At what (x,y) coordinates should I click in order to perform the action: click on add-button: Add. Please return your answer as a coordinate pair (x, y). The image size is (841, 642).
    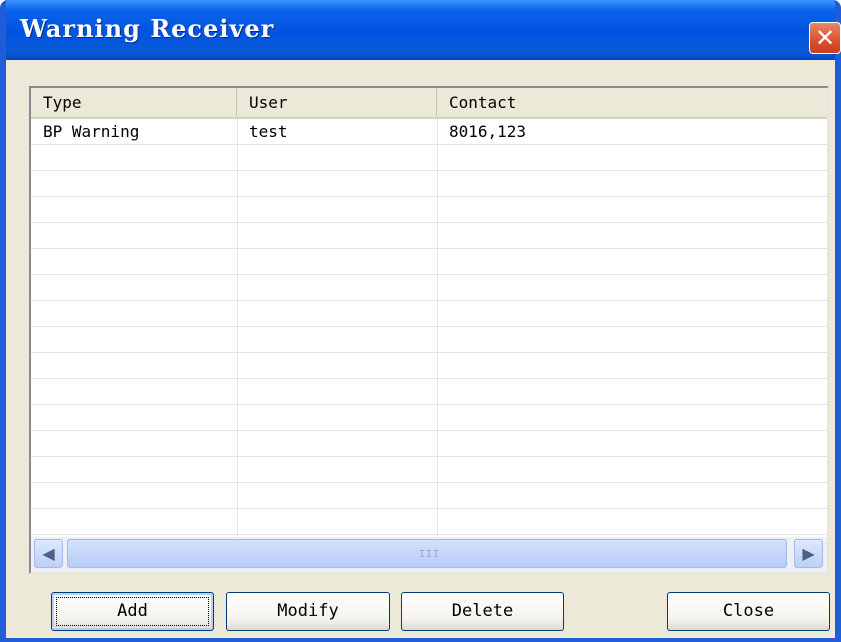
    Looking at the image, I should click on (132, 611).